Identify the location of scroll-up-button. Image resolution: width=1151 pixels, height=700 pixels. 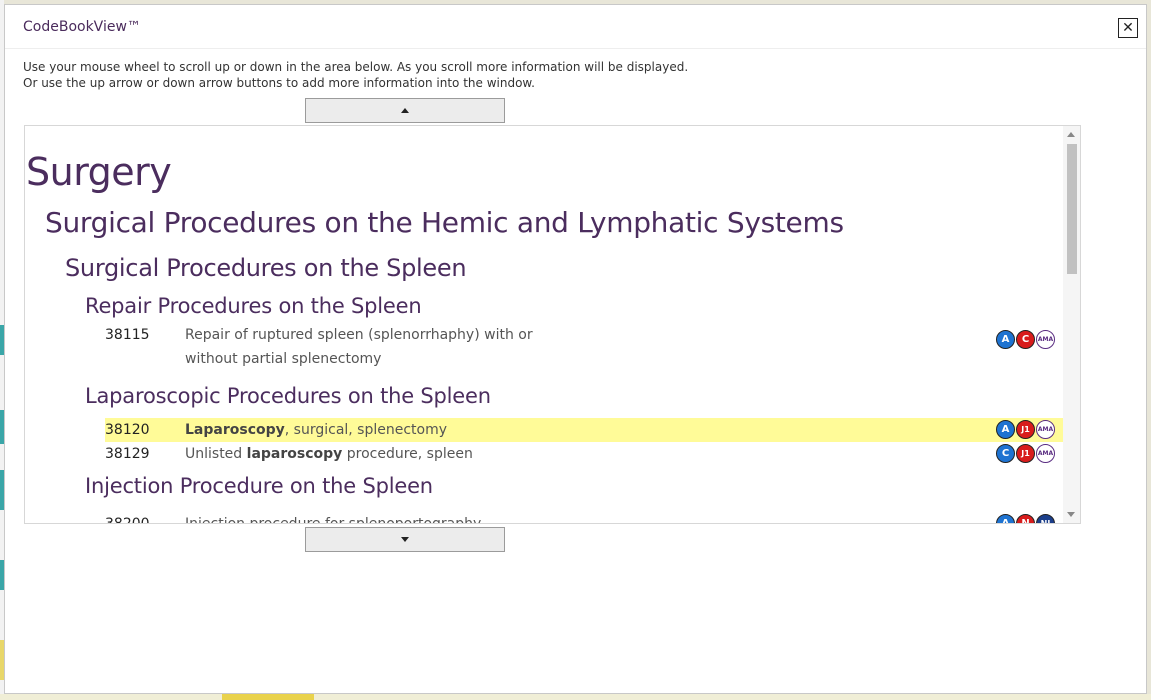
(405, 110).